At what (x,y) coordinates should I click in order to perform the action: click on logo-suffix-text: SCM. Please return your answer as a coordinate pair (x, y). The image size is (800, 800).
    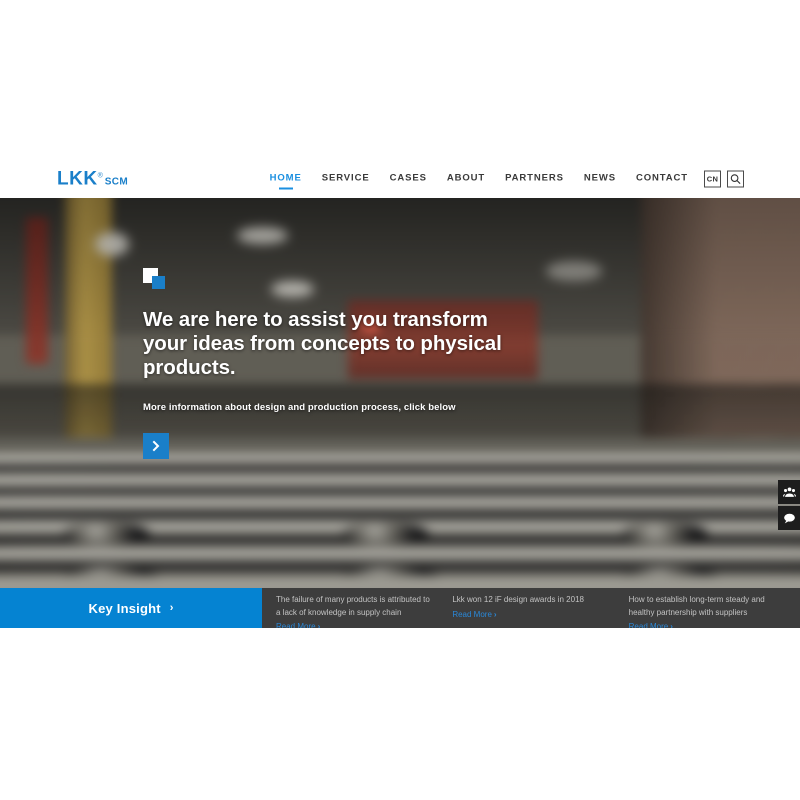
    Looking at the image, I should click on (116, 182).